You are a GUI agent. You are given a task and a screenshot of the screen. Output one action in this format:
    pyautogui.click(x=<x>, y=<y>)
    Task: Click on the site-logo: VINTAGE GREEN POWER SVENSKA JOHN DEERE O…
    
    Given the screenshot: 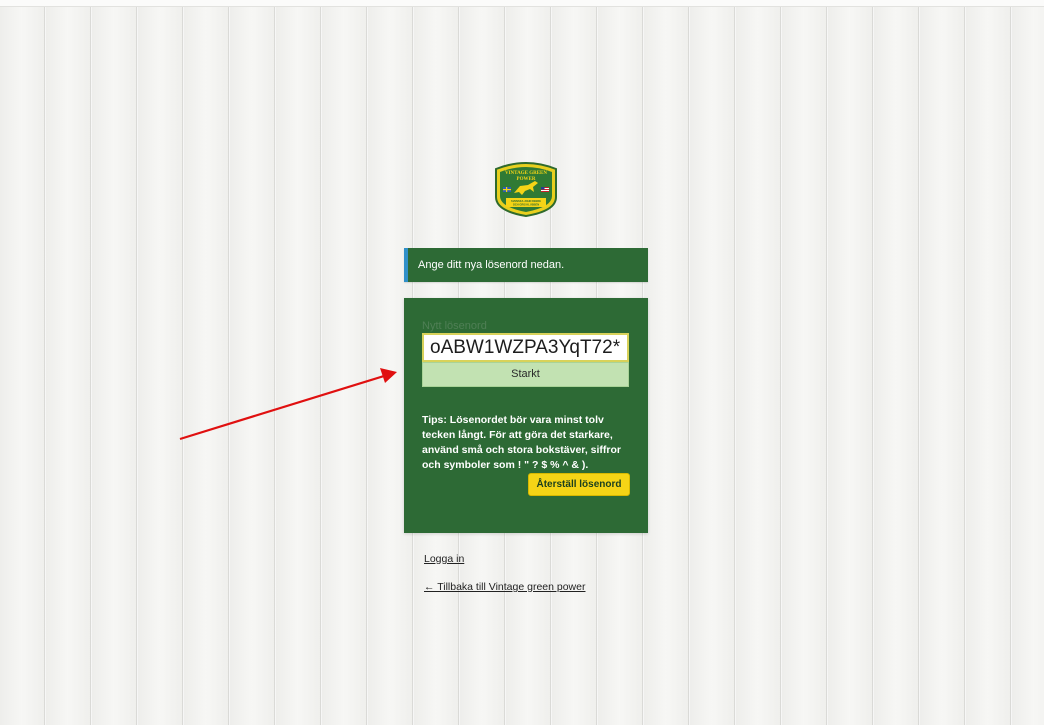 What is the action you would take?
    pyautogui.click(x=526, y=189)
    